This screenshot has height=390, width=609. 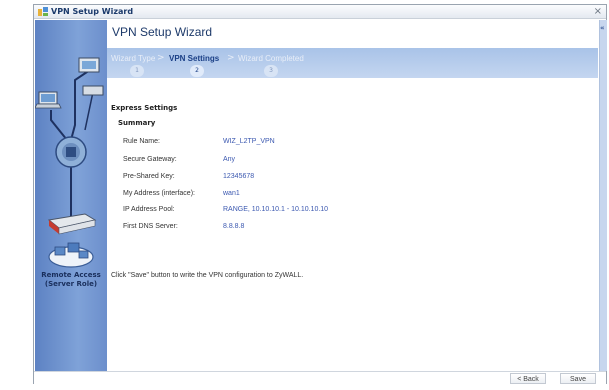 What do you see at coordinates (149, 209) in the screenshot?
I see `label-ip-address-pool: IP Address Pool:` at bounding box center [149, 209].